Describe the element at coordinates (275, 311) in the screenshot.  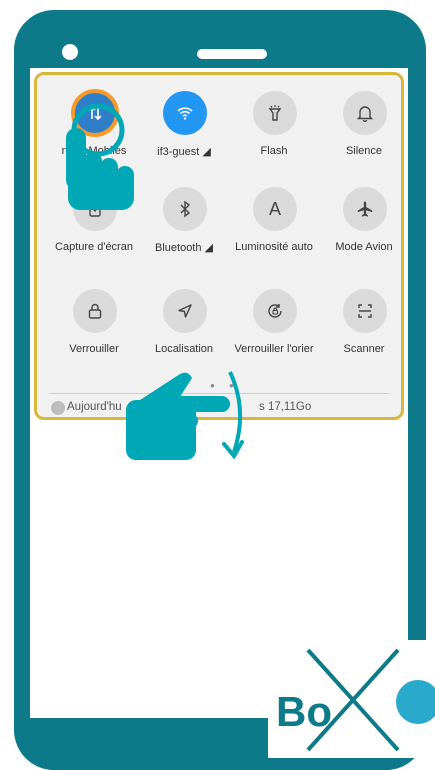
I see `rotation-lock-icon` at that location.